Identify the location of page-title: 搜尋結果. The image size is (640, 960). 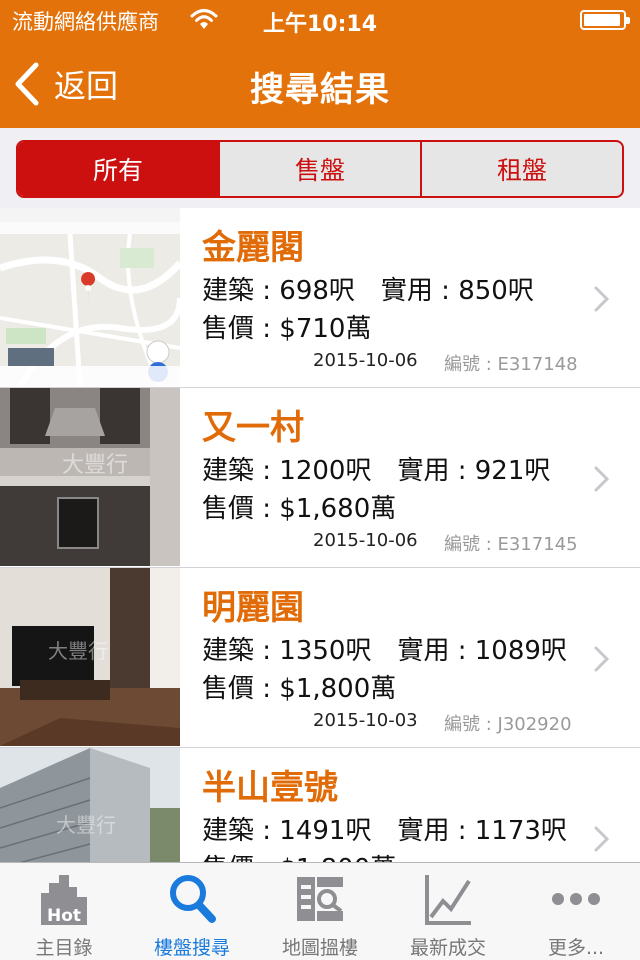
(320, 90).